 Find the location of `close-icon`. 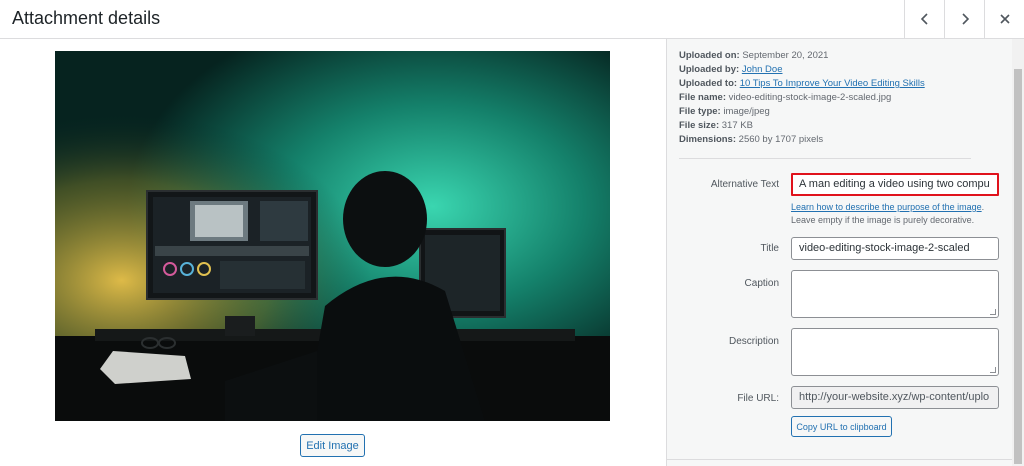

close-icon is located at coordinates (1004, 19).